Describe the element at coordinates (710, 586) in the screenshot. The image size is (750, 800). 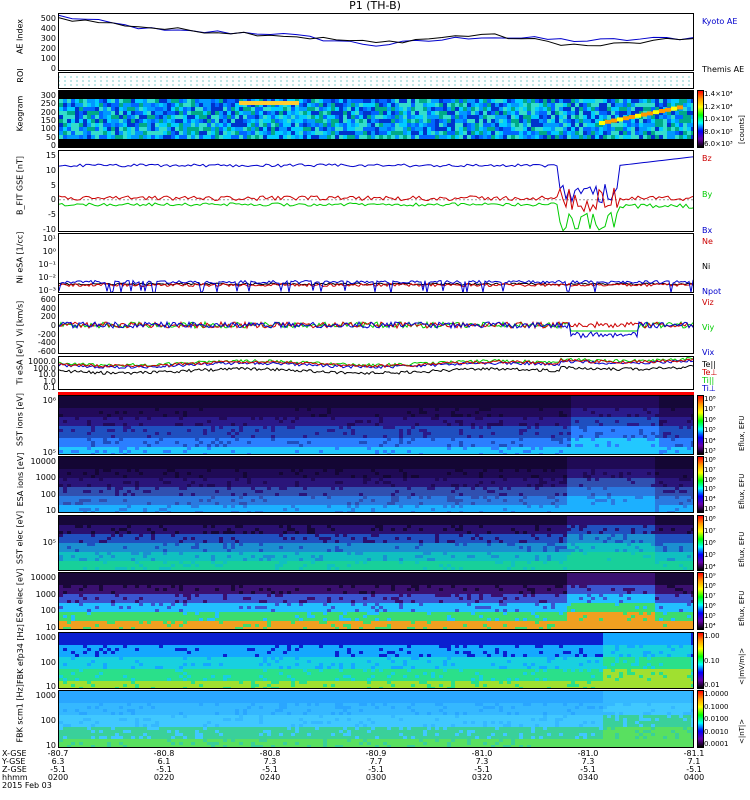
I see `esa_e-ctick: 10⁸` at that location.